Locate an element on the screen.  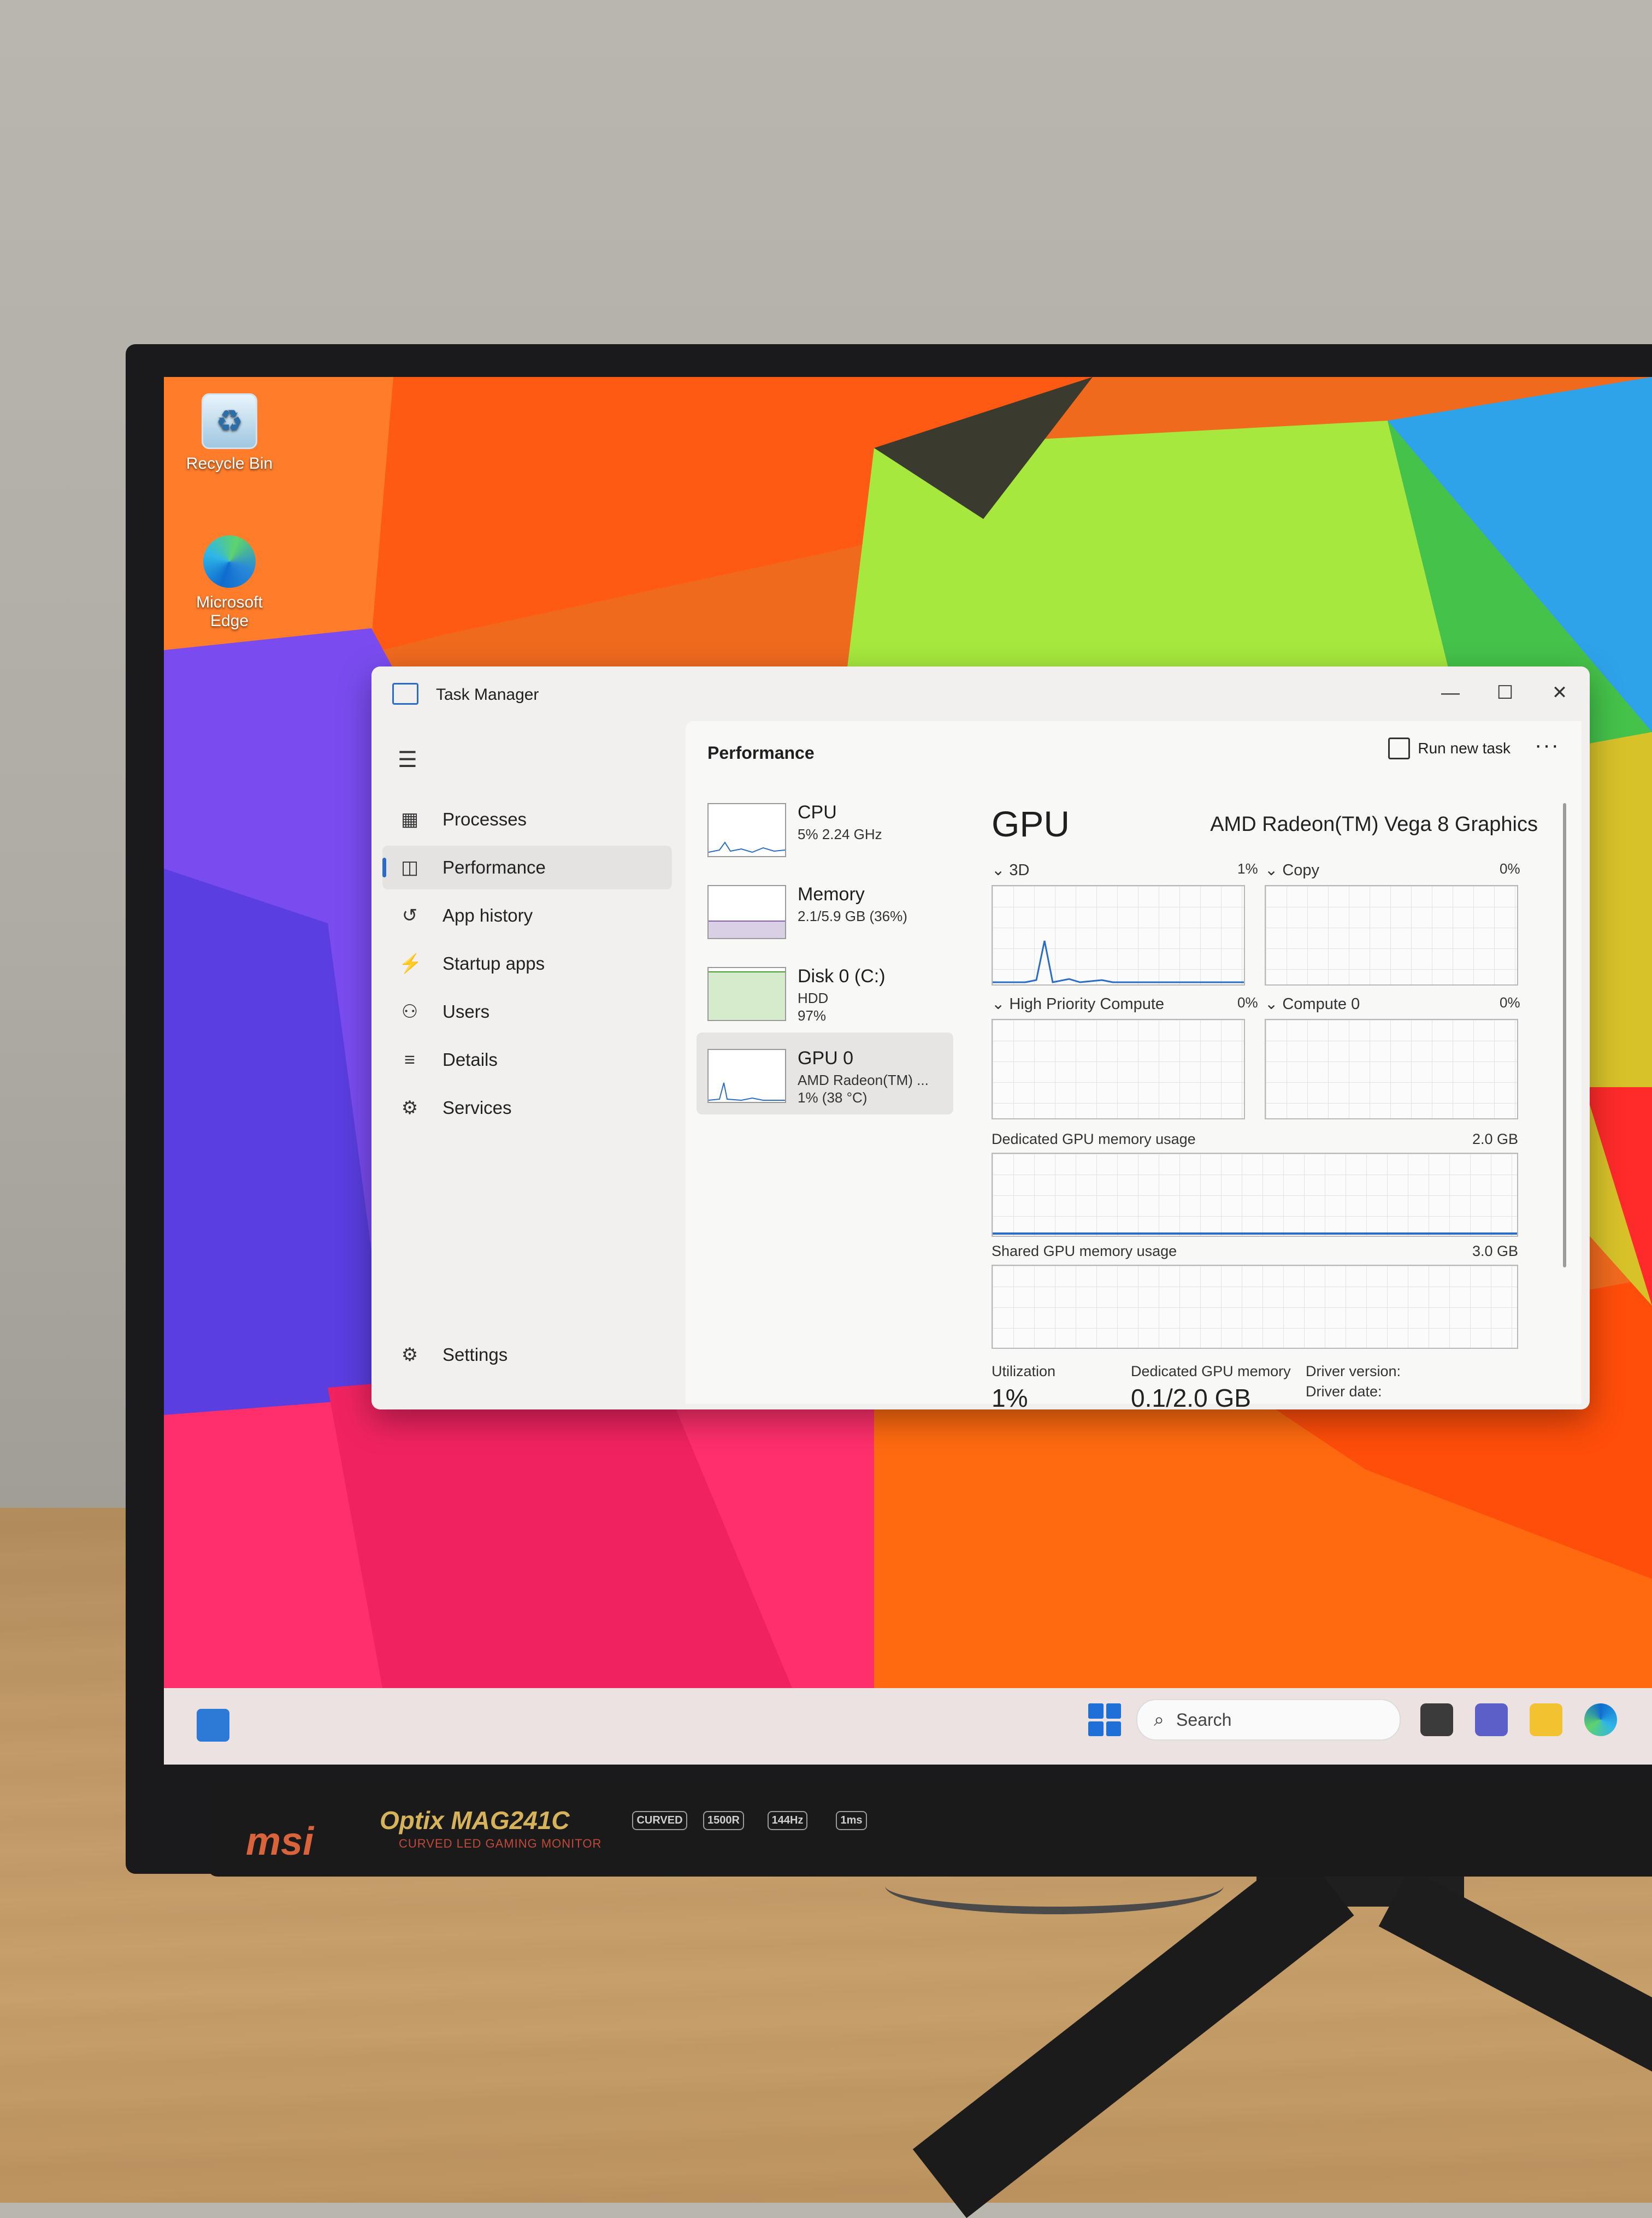
sidebar-item-label: Processes is located at coordinates (484, 819).